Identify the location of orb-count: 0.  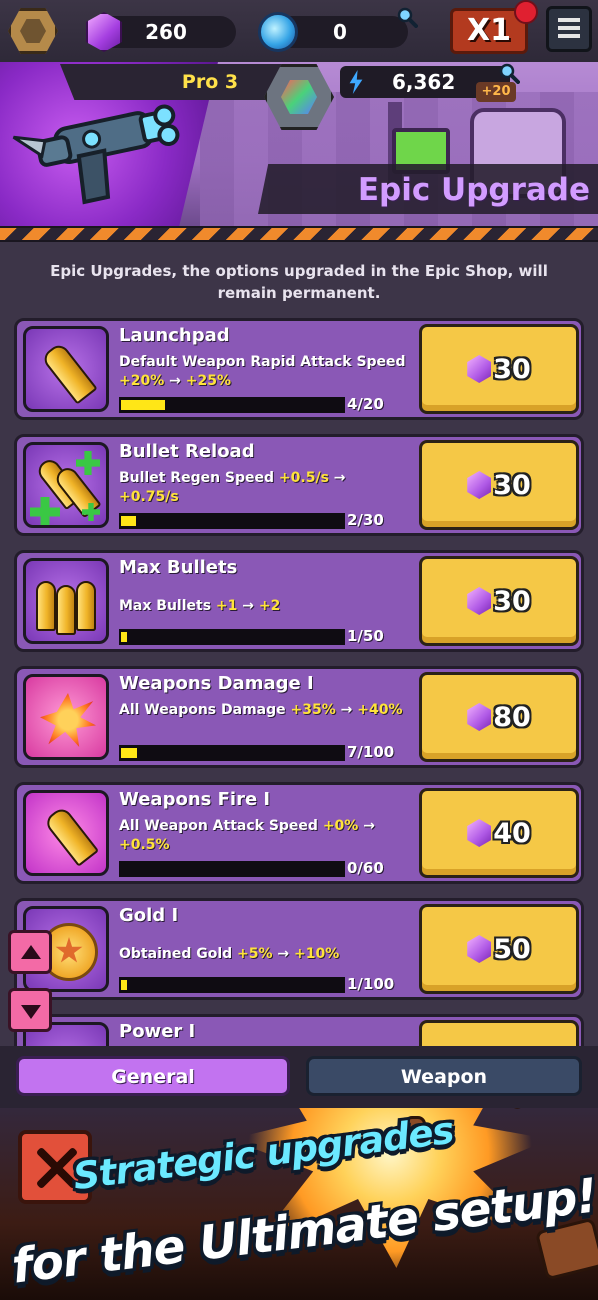
(340, 32).